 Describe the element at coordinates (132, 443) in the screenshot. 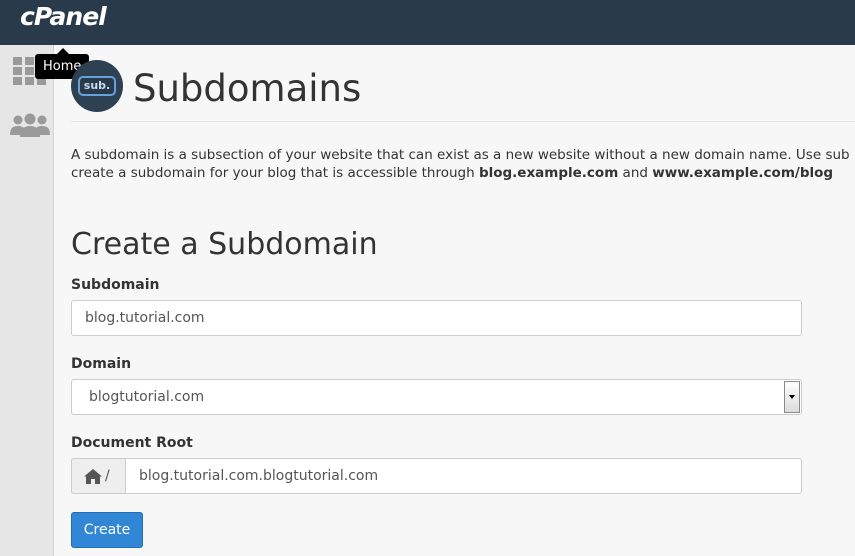

I see `document-root-label: Document Root` at that location.